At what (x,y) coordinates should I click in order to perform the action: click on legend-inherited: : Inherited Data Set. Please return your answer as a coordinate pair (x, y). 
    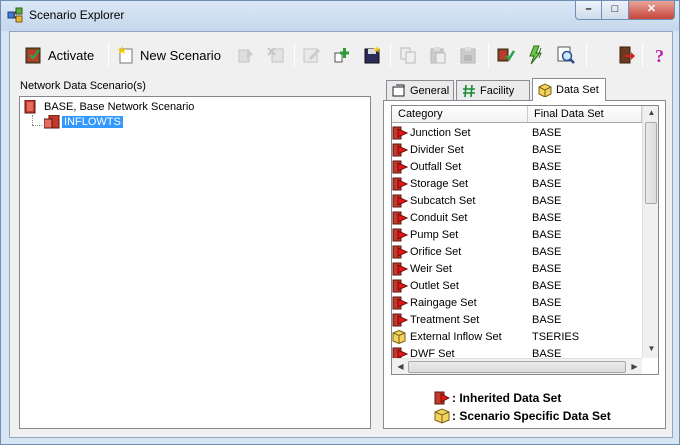
    Looking at the image, I should click on (522, 398).